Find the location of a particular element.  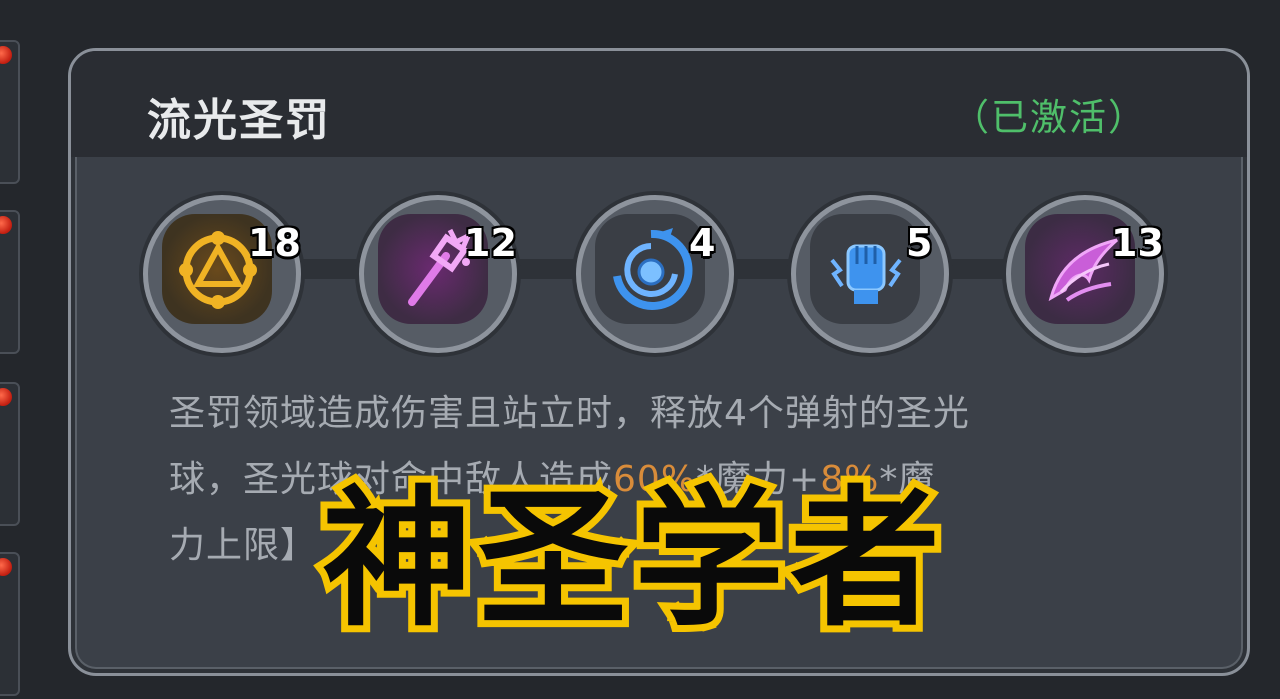

skill-node-3: 4 is located at coordinates (655, 274).